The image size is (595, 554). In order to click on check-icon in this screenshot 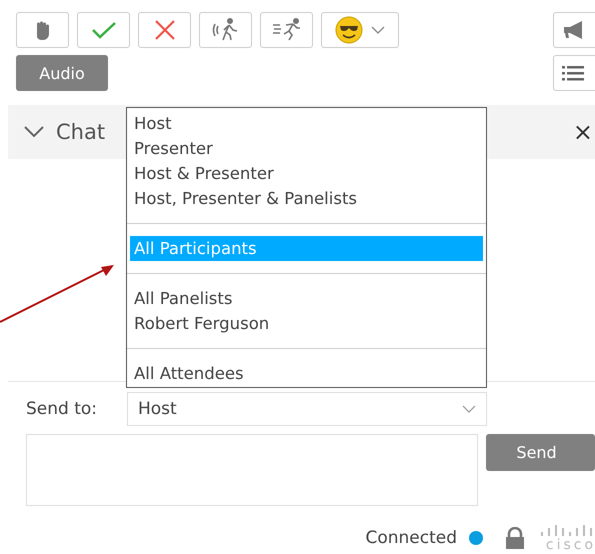, I will do `click(103, 30)`.